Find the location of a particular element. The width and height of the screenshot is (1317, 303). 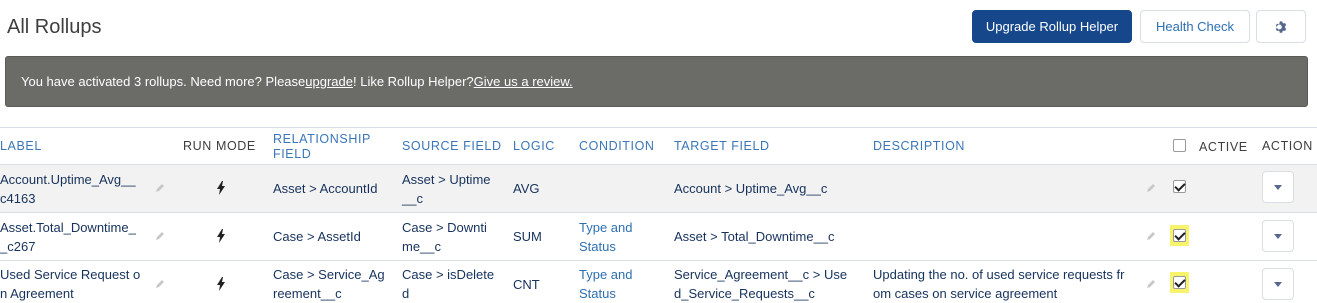

row-relationship-line1: Case > Service_Ag is located at coordinates (329, 274).